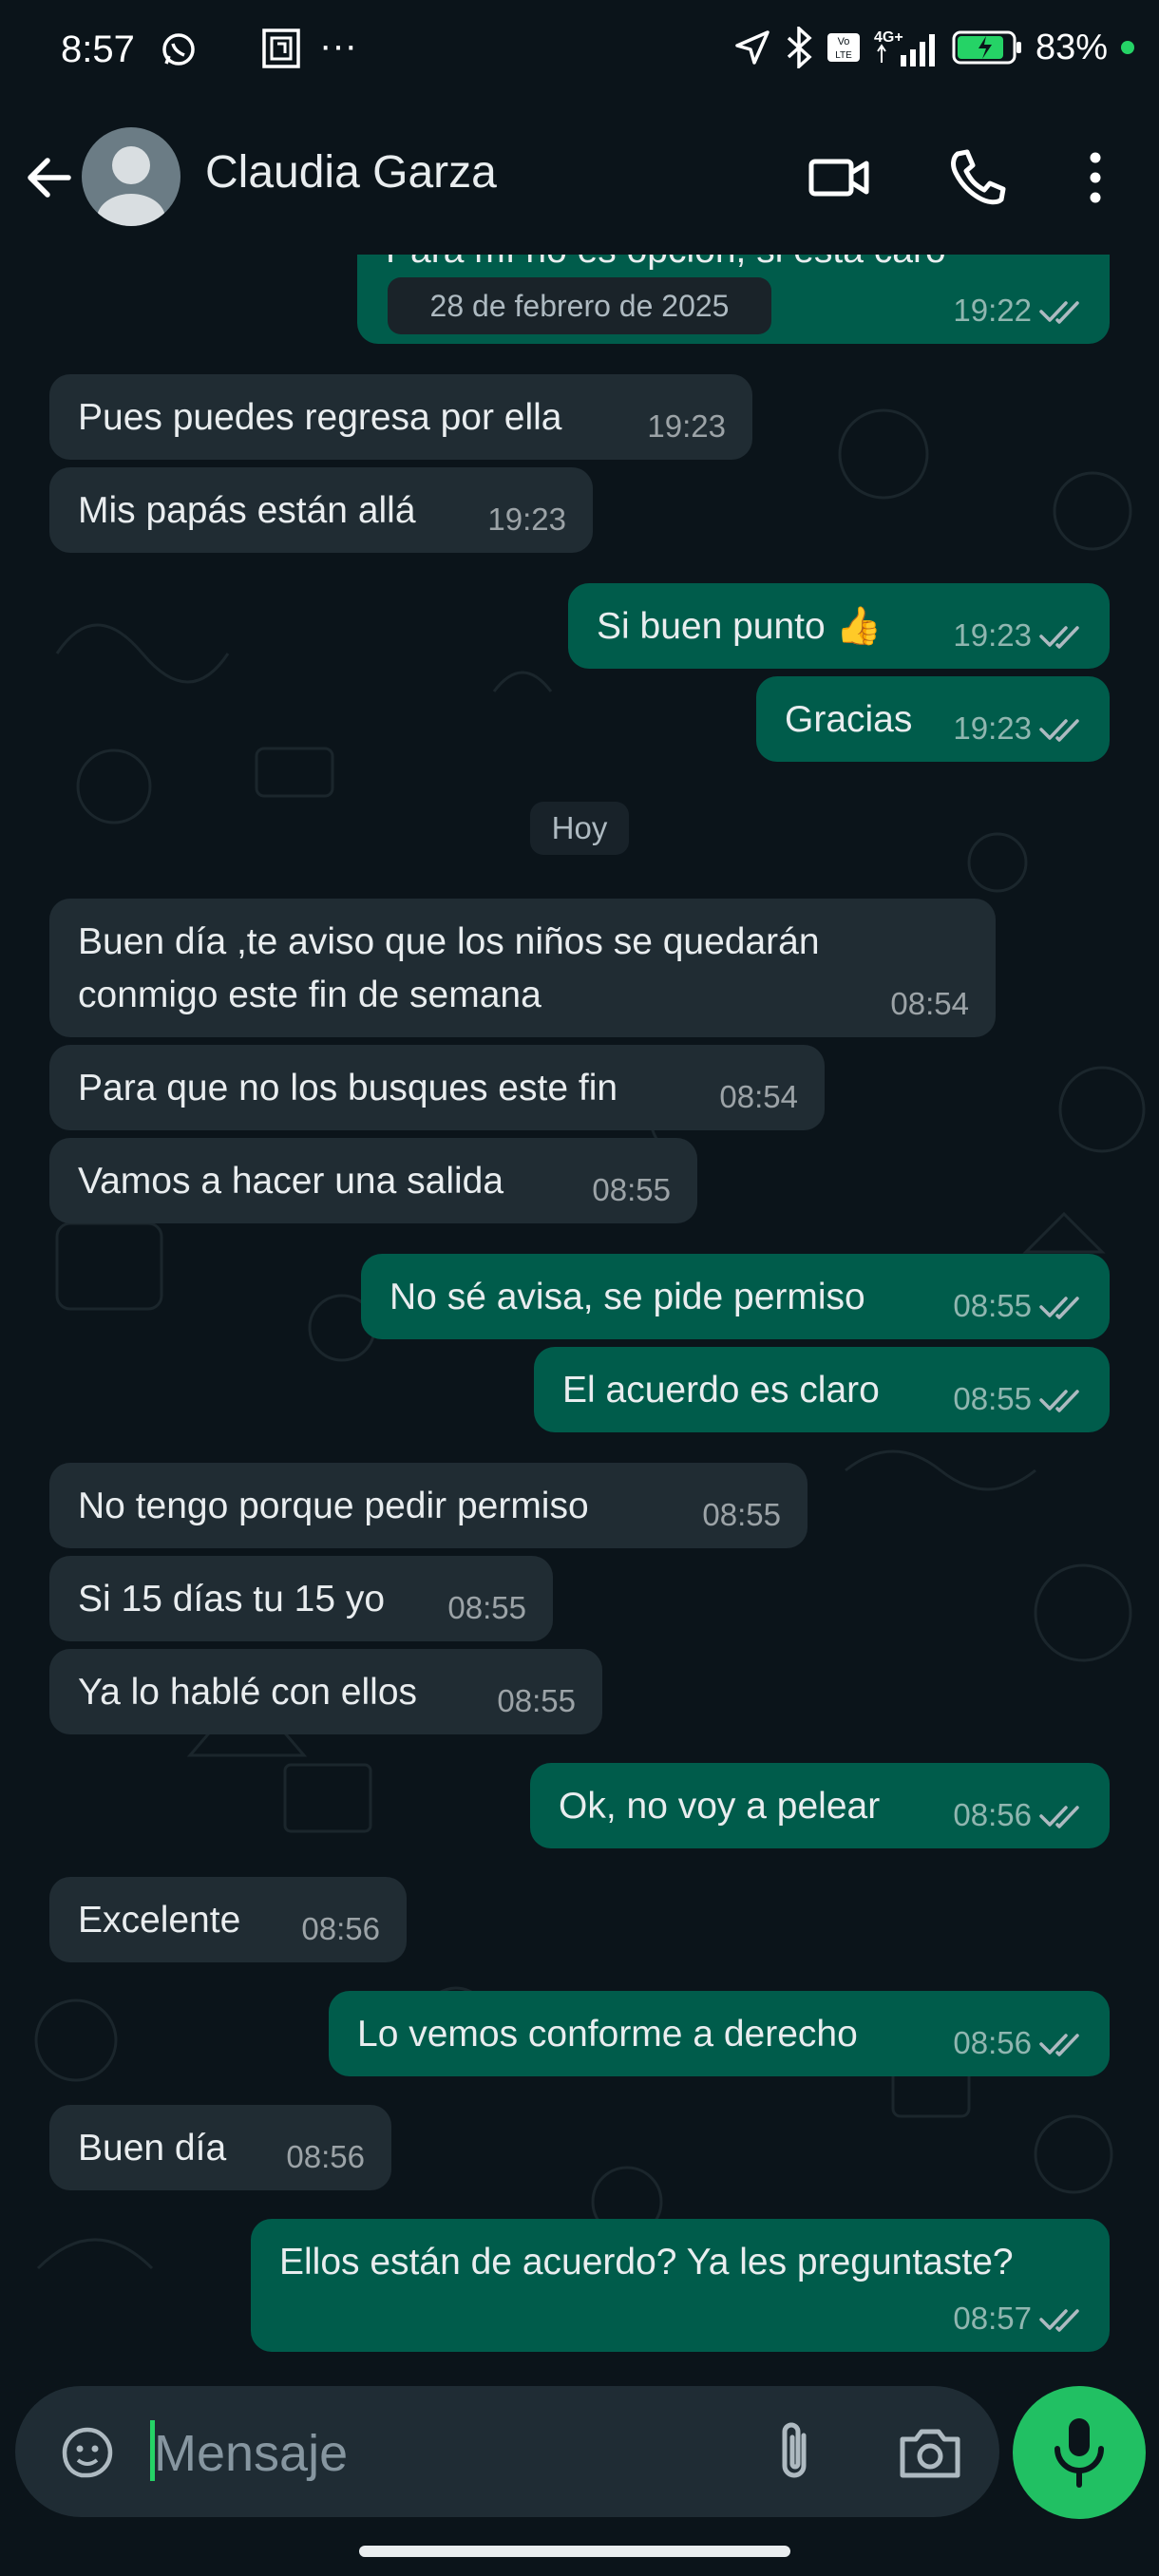 Image resolution: width=1159 pixels, height=2576 pixels. What do you see at coordinates (320, 417) in the screenshot?
I see `message-text: Pues puedes regresa por ella` at bounding box center [320, 417].